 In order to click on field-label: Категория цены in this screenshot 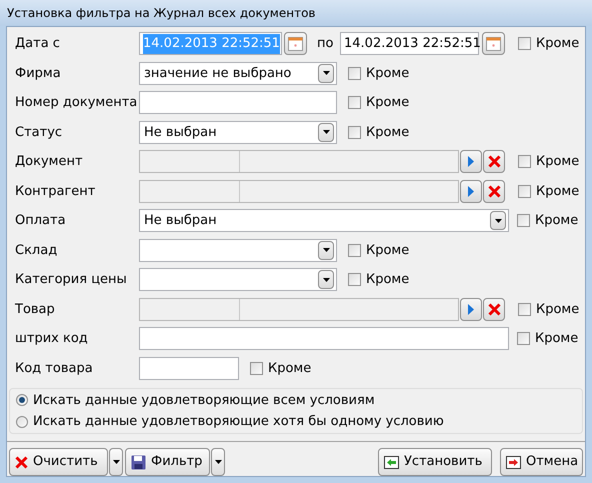, I will do `click(71, 280)`.